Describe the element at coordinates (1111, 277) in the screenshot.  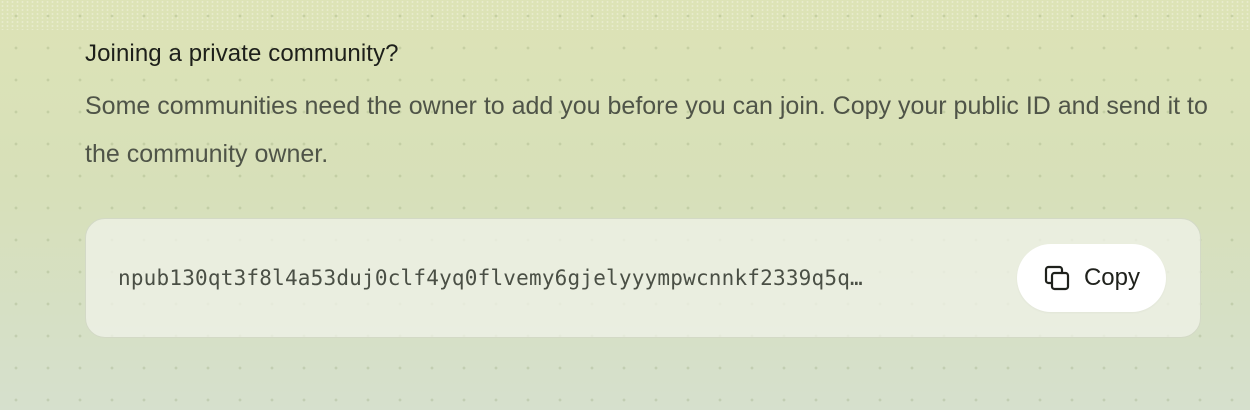
I see `copy-button-label: Copy` at that location.